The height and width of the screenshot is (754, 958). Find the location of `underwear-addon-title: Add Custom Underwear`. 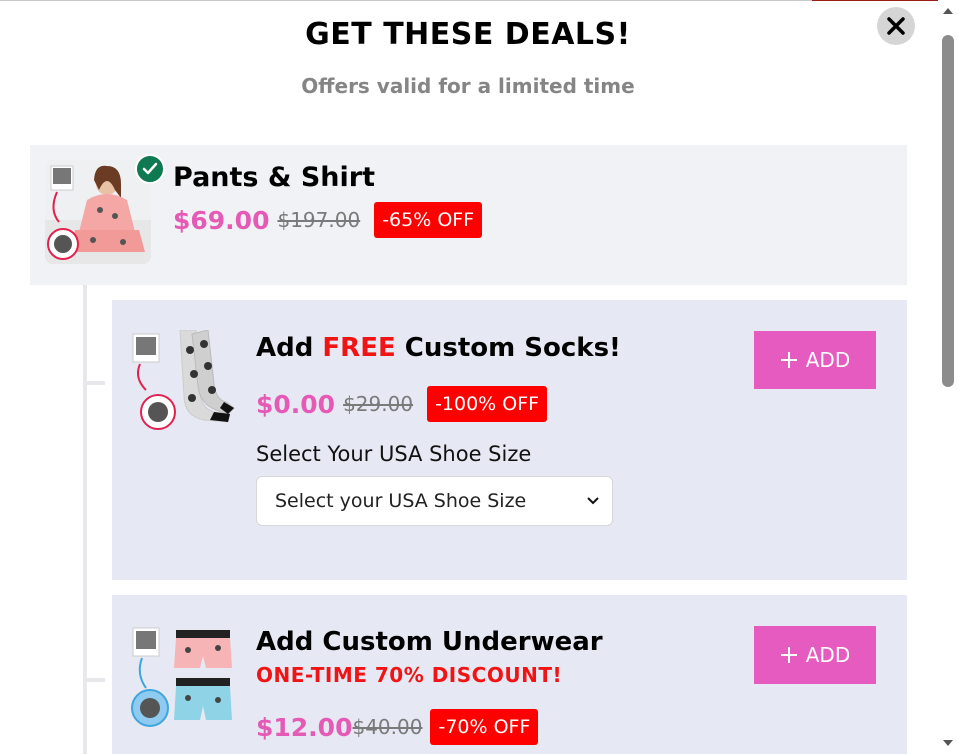

underwear-addon-title: Add Custom Underwear is located at coordinates (429, 642).